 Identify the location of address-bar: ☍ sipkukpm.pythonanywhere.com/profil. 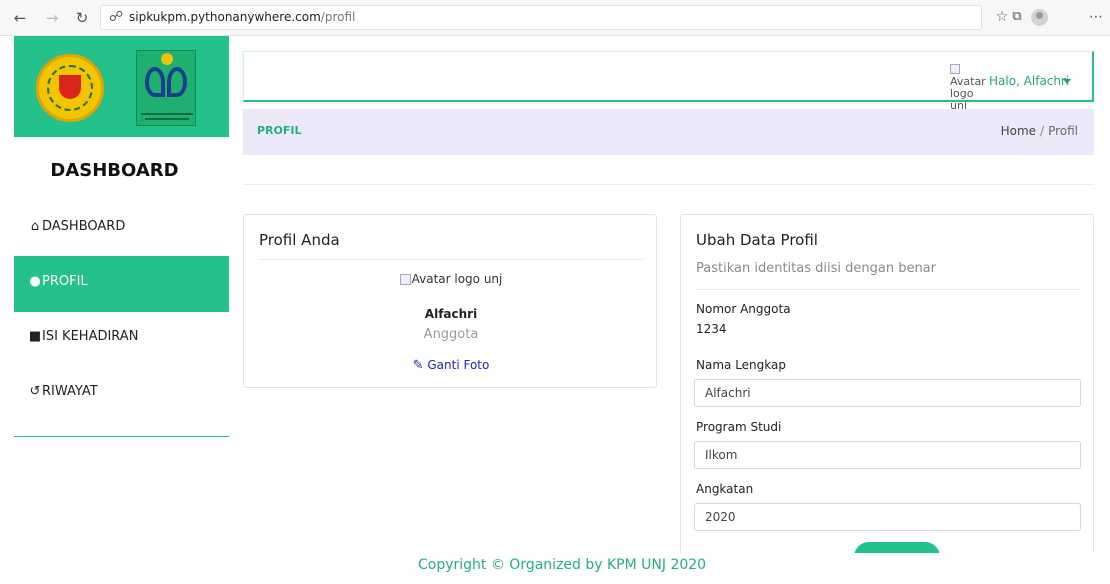
(541, 17).